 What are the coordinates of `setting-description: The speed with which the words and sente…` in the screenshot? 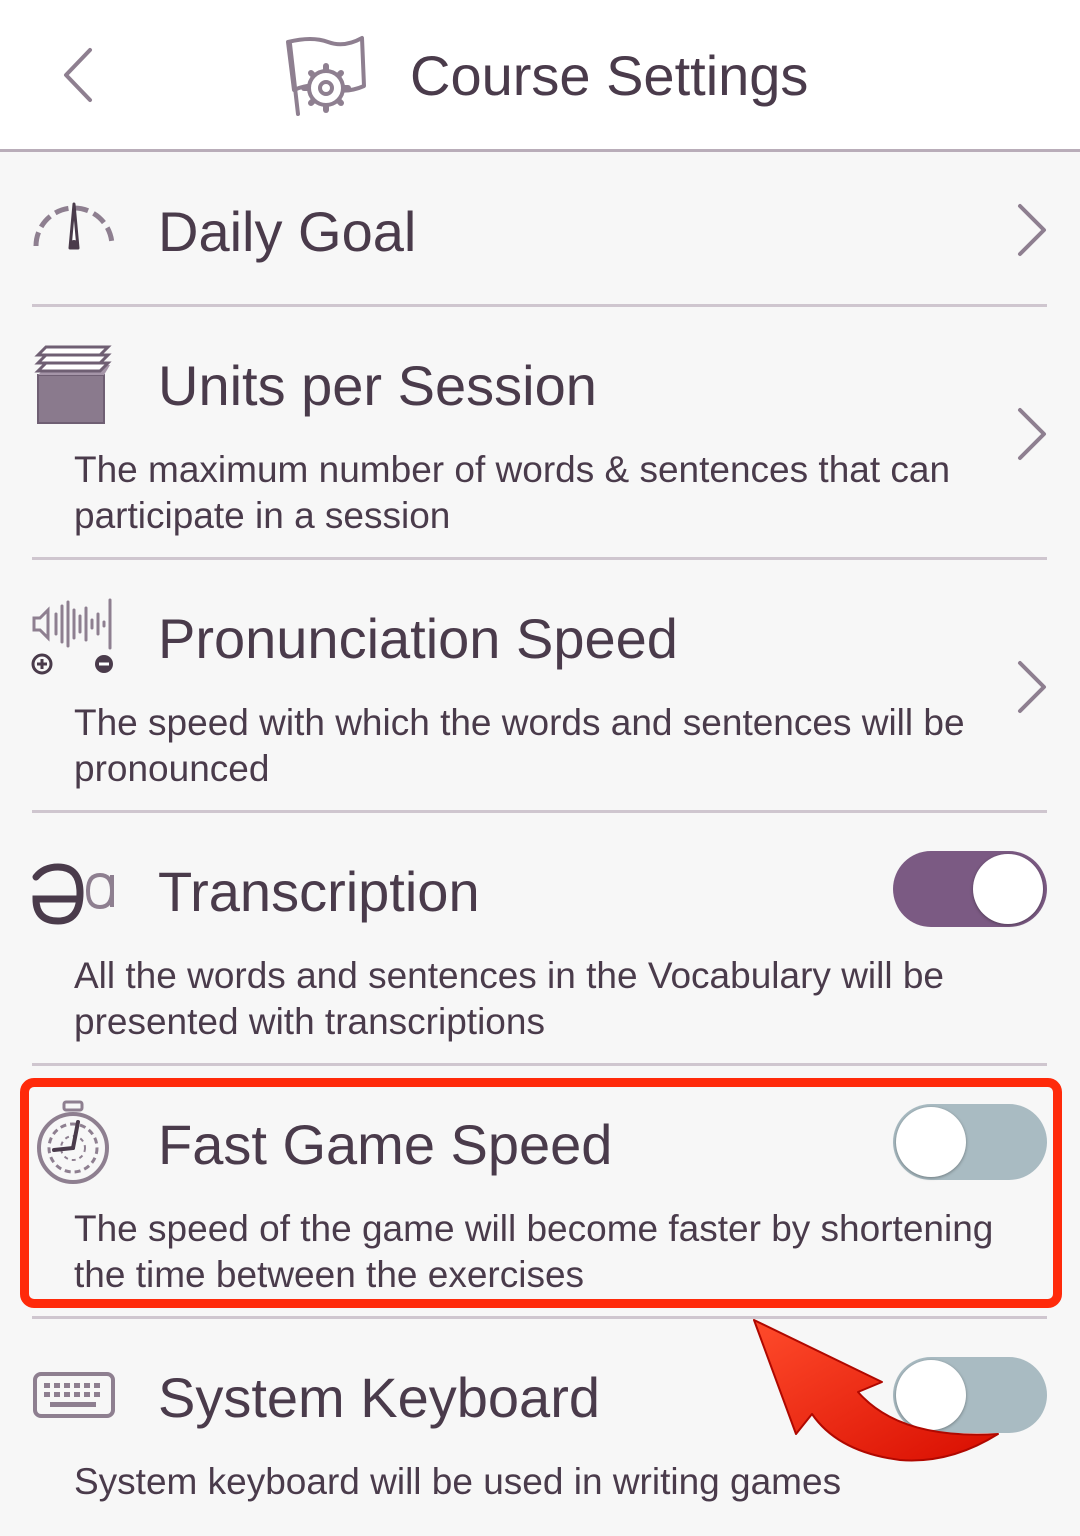 It's located at (519, 745).